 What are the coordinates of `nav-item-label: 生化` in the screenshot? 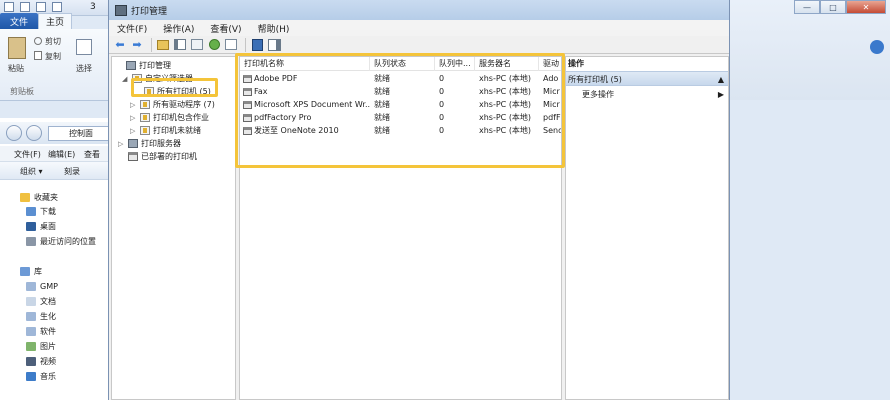 It's located at (48, 316).